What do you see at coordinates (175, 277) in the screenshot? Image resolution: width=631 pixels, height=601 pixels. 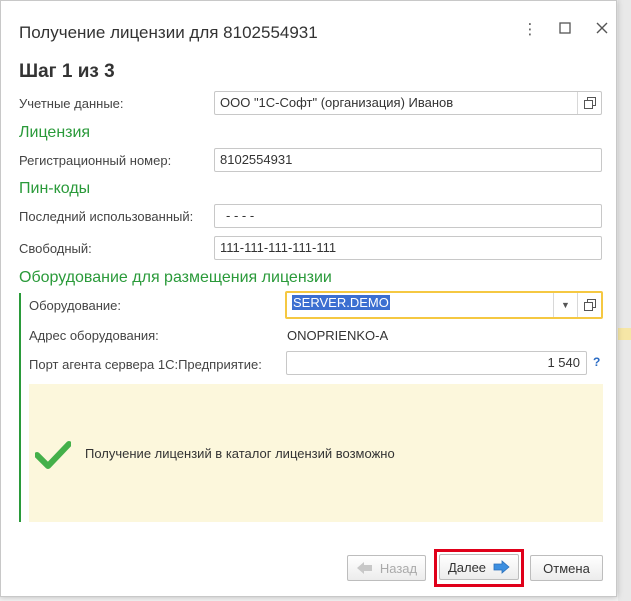 I see `hardware-section-title: Оборудование для размещения лицензии` at bounding box center [175, 277].